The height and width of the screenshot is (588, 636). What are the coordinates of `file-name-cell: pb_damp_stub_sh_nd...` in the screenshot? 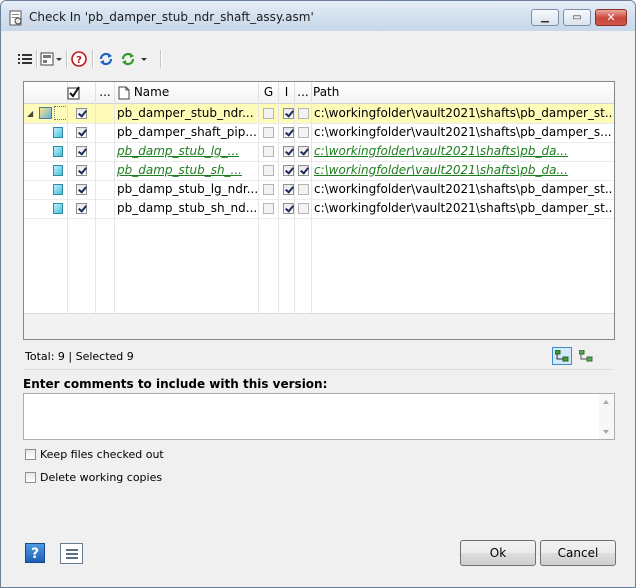 It's located at (187, 208).